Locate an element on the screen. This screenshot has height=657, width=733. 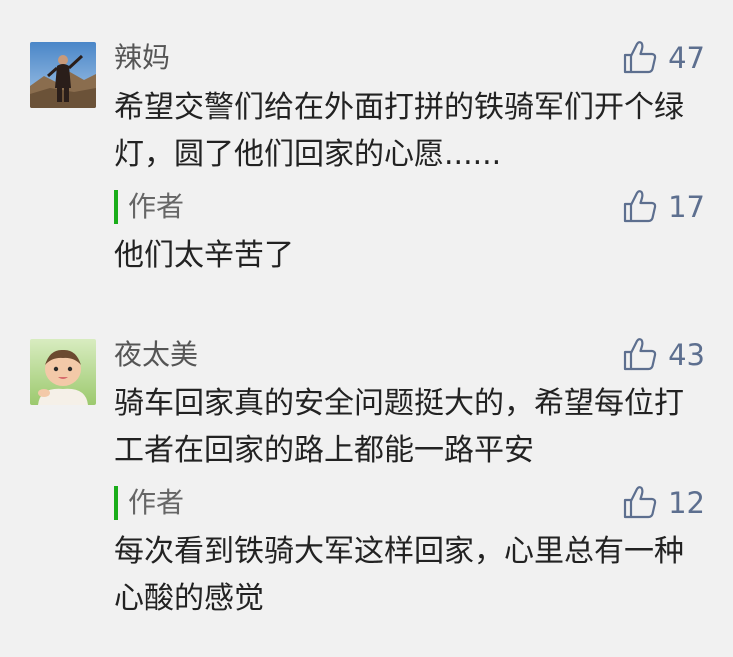
comment-nickname: 夜太美 is located at coordinates (156, 355).